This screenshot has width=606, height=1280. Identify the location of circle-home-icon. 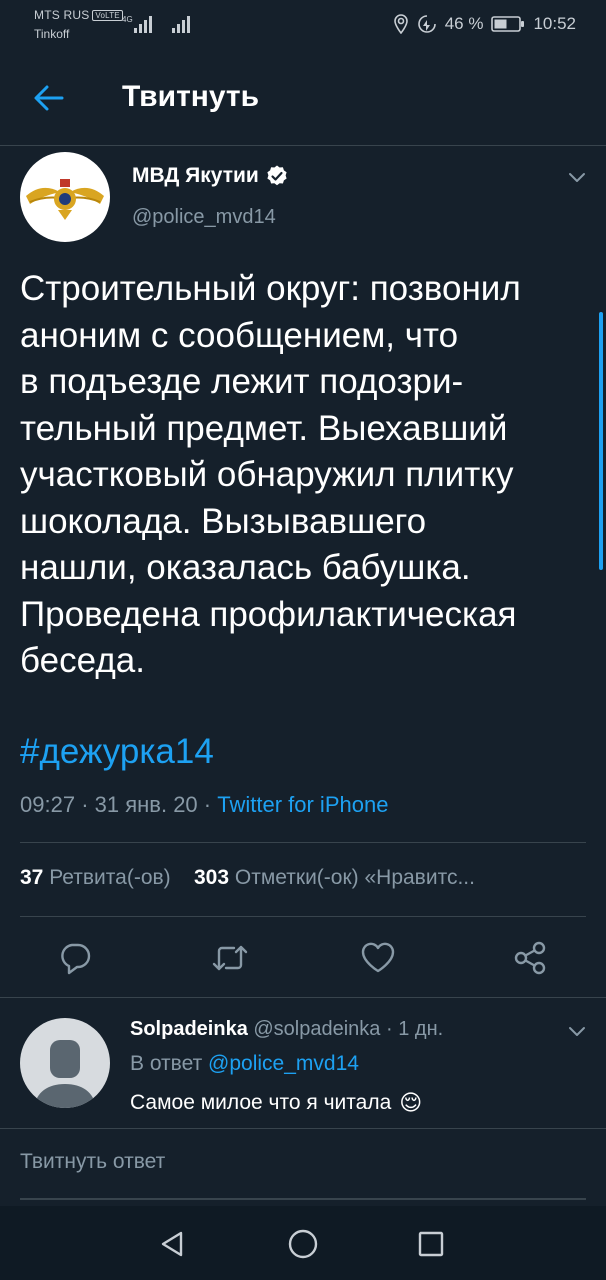
(303, 1244).